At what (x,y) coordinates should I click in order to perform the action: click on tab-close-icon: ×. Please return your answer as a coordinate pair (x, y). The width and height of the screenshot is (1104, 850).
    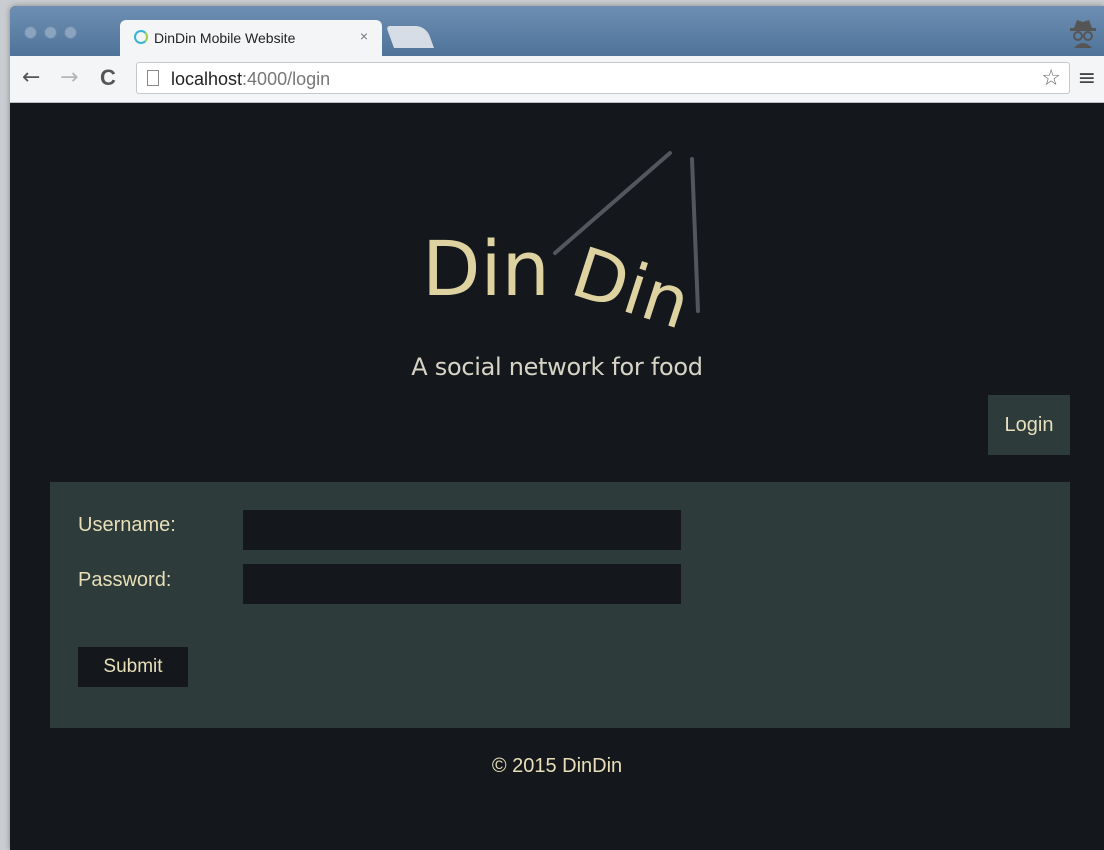
    Looking at the image, I should click on (364, 36).